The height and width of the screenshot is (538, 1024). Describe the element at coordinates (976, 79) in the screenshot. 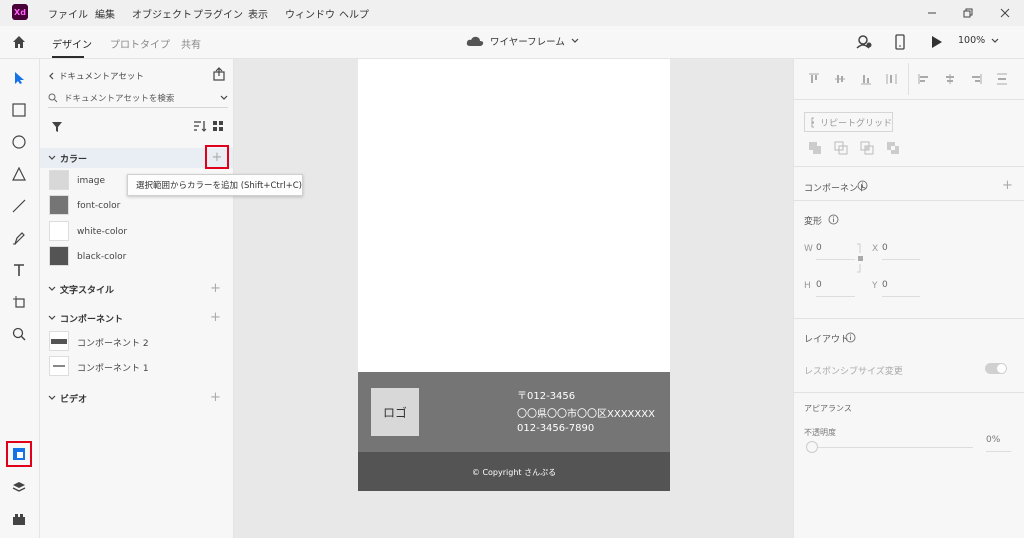

I see `align-right-icon` at that location.